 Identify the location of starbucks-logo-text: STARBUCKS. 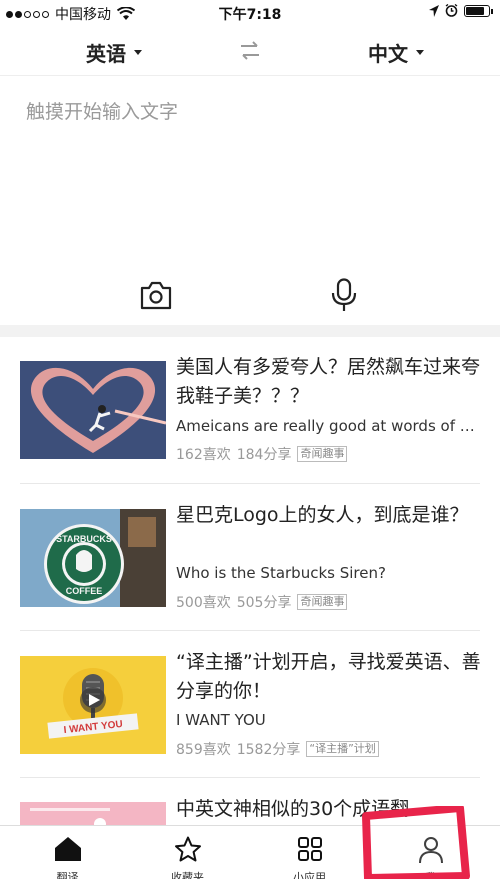
(84, 539).